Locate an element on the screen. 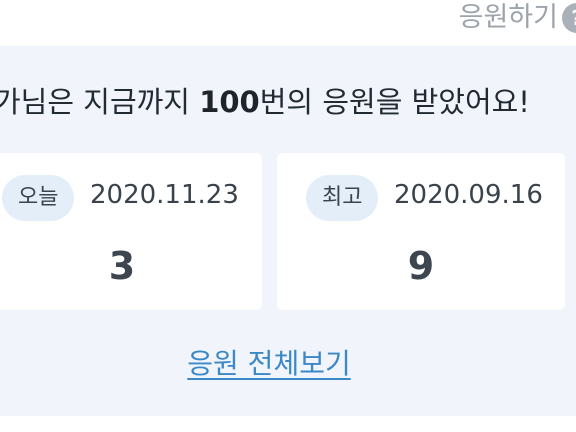  best-count: 9 is located at coordinates (421, 266).